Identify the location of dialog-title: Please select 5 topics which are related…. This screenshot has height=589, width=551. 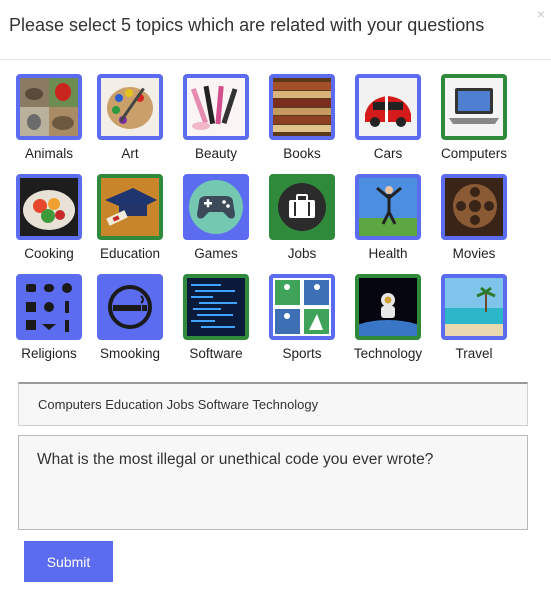
(247, 25).